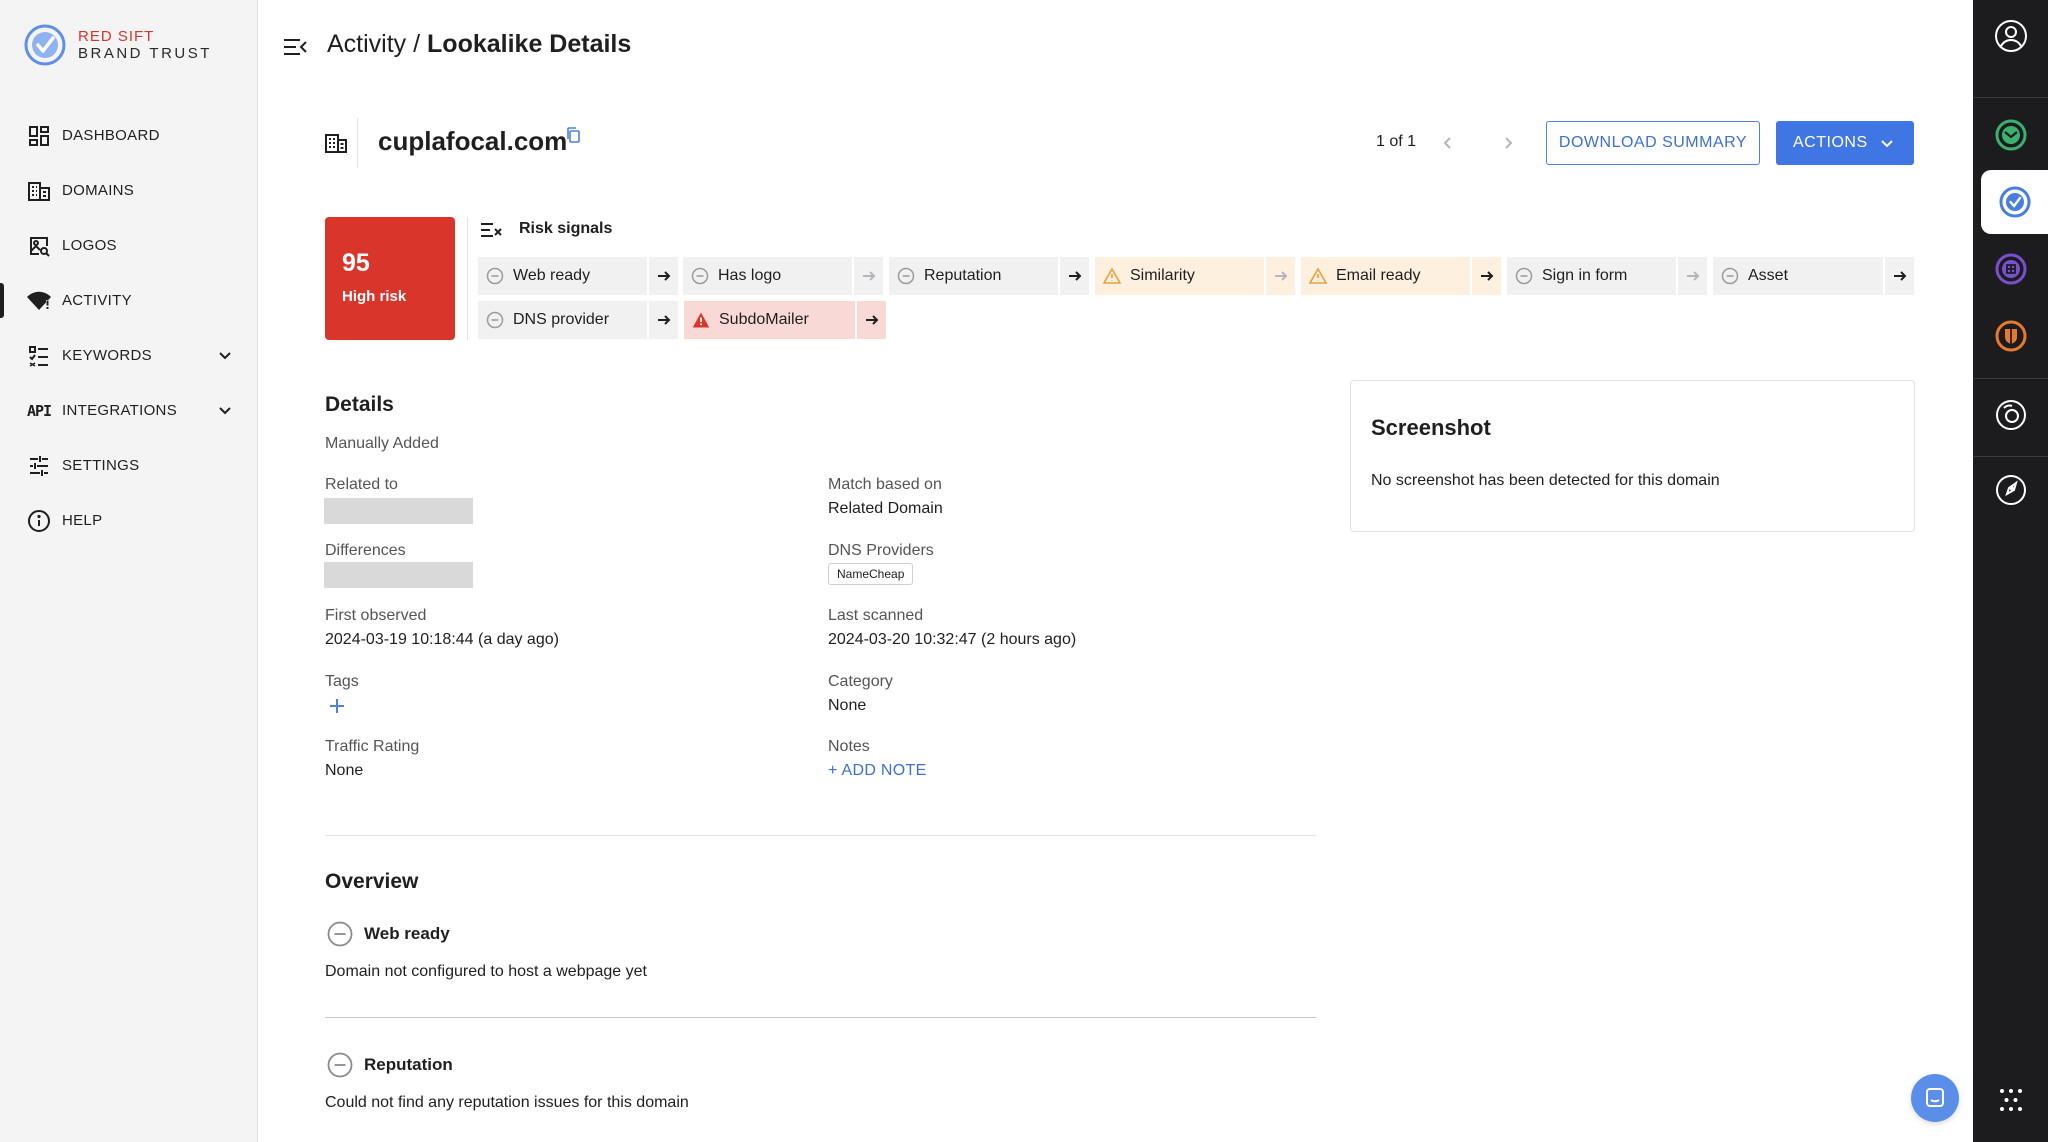 This screenshot has height=1142, width=2048. Describe the element at coordinates (876, 615) in the screenshot. I see `last-scanned-label: Last scanned` at that location.